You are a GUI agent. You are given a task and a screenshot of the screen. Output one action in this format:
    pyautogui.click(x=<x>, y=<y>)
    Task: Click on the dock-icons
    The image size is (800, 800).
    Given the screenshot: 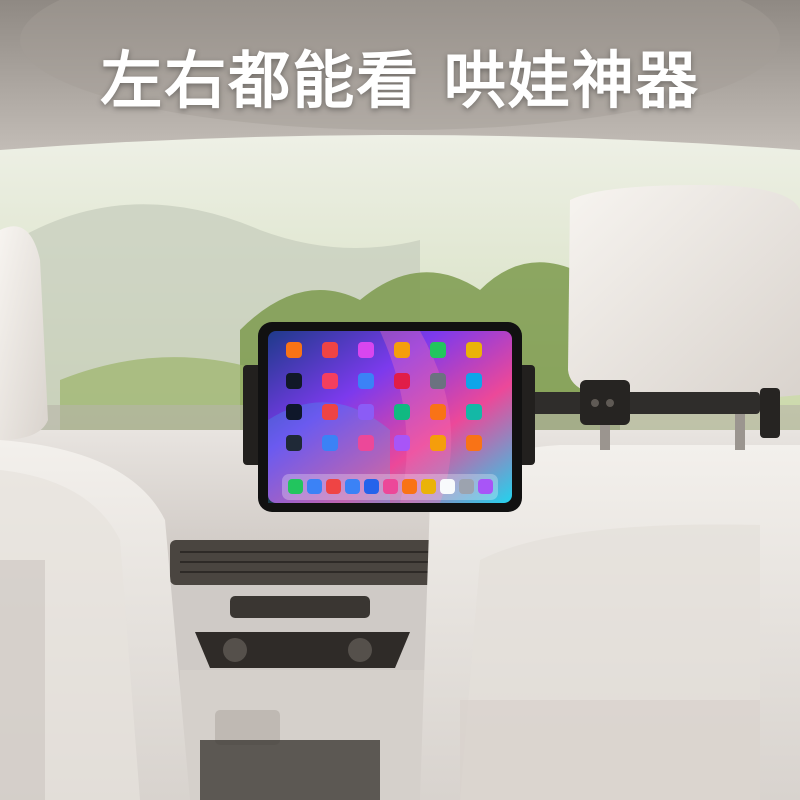 What is the action you would take?
    pyautogui.click(x=390, y=486)
    